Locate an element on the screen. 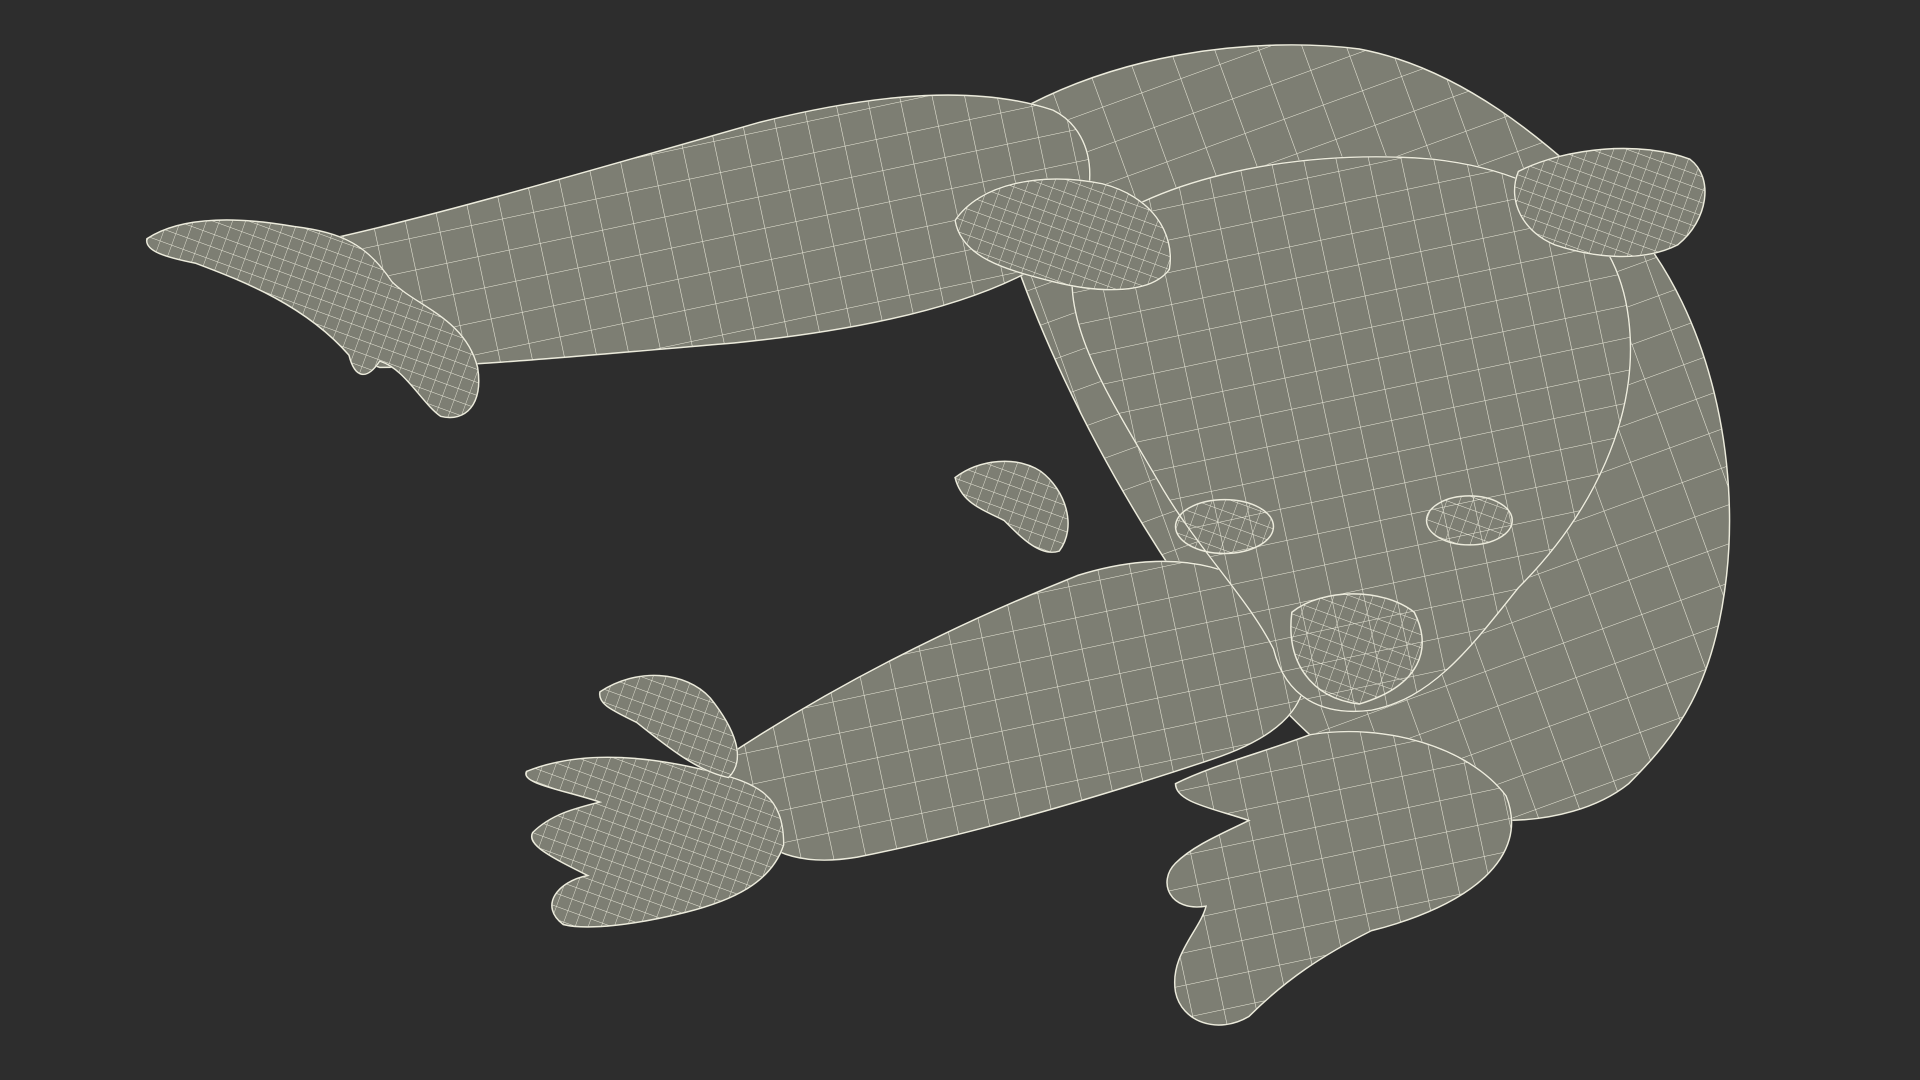 This screenshot has height=1080, width=1920. lower-left-arm is located at coordinates (1014, 710).